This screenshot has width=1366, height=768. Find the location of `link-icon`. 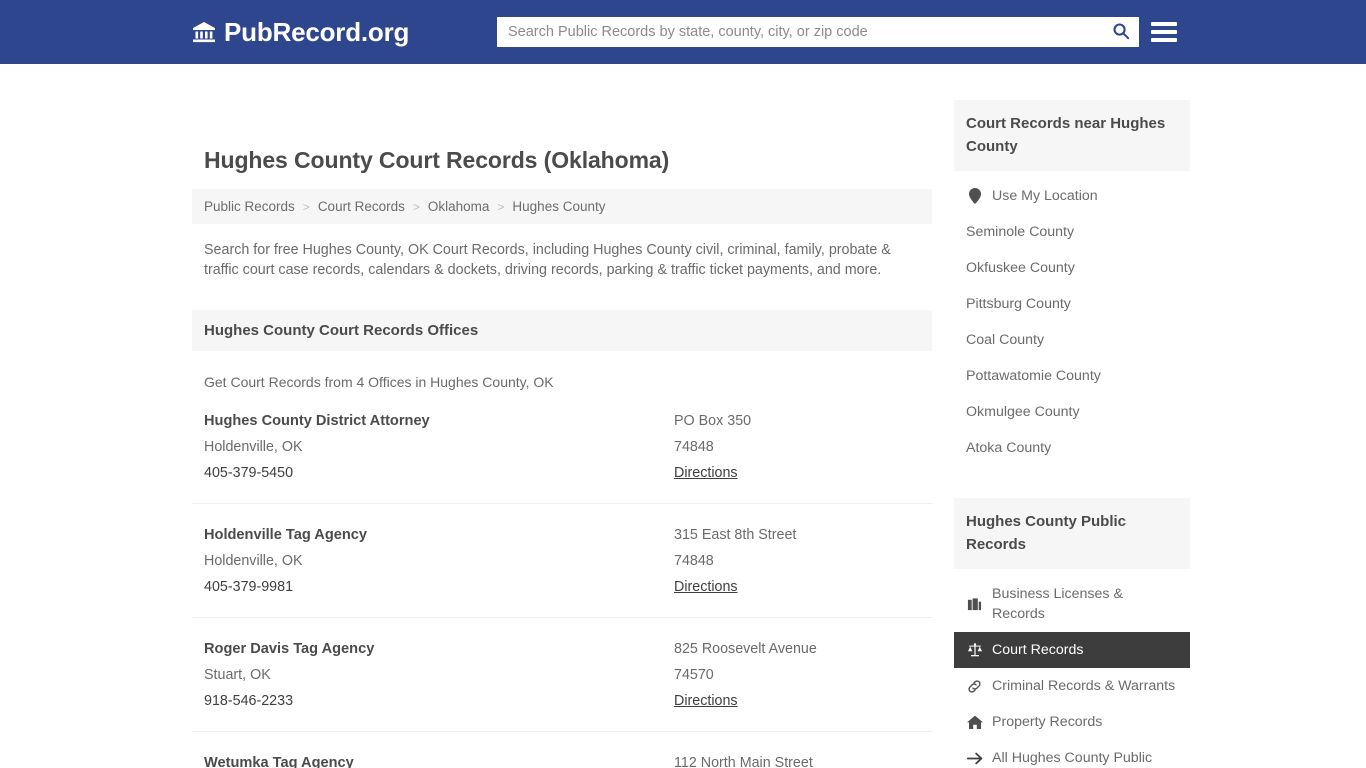

link-icon is located at coordinates (974, 686).